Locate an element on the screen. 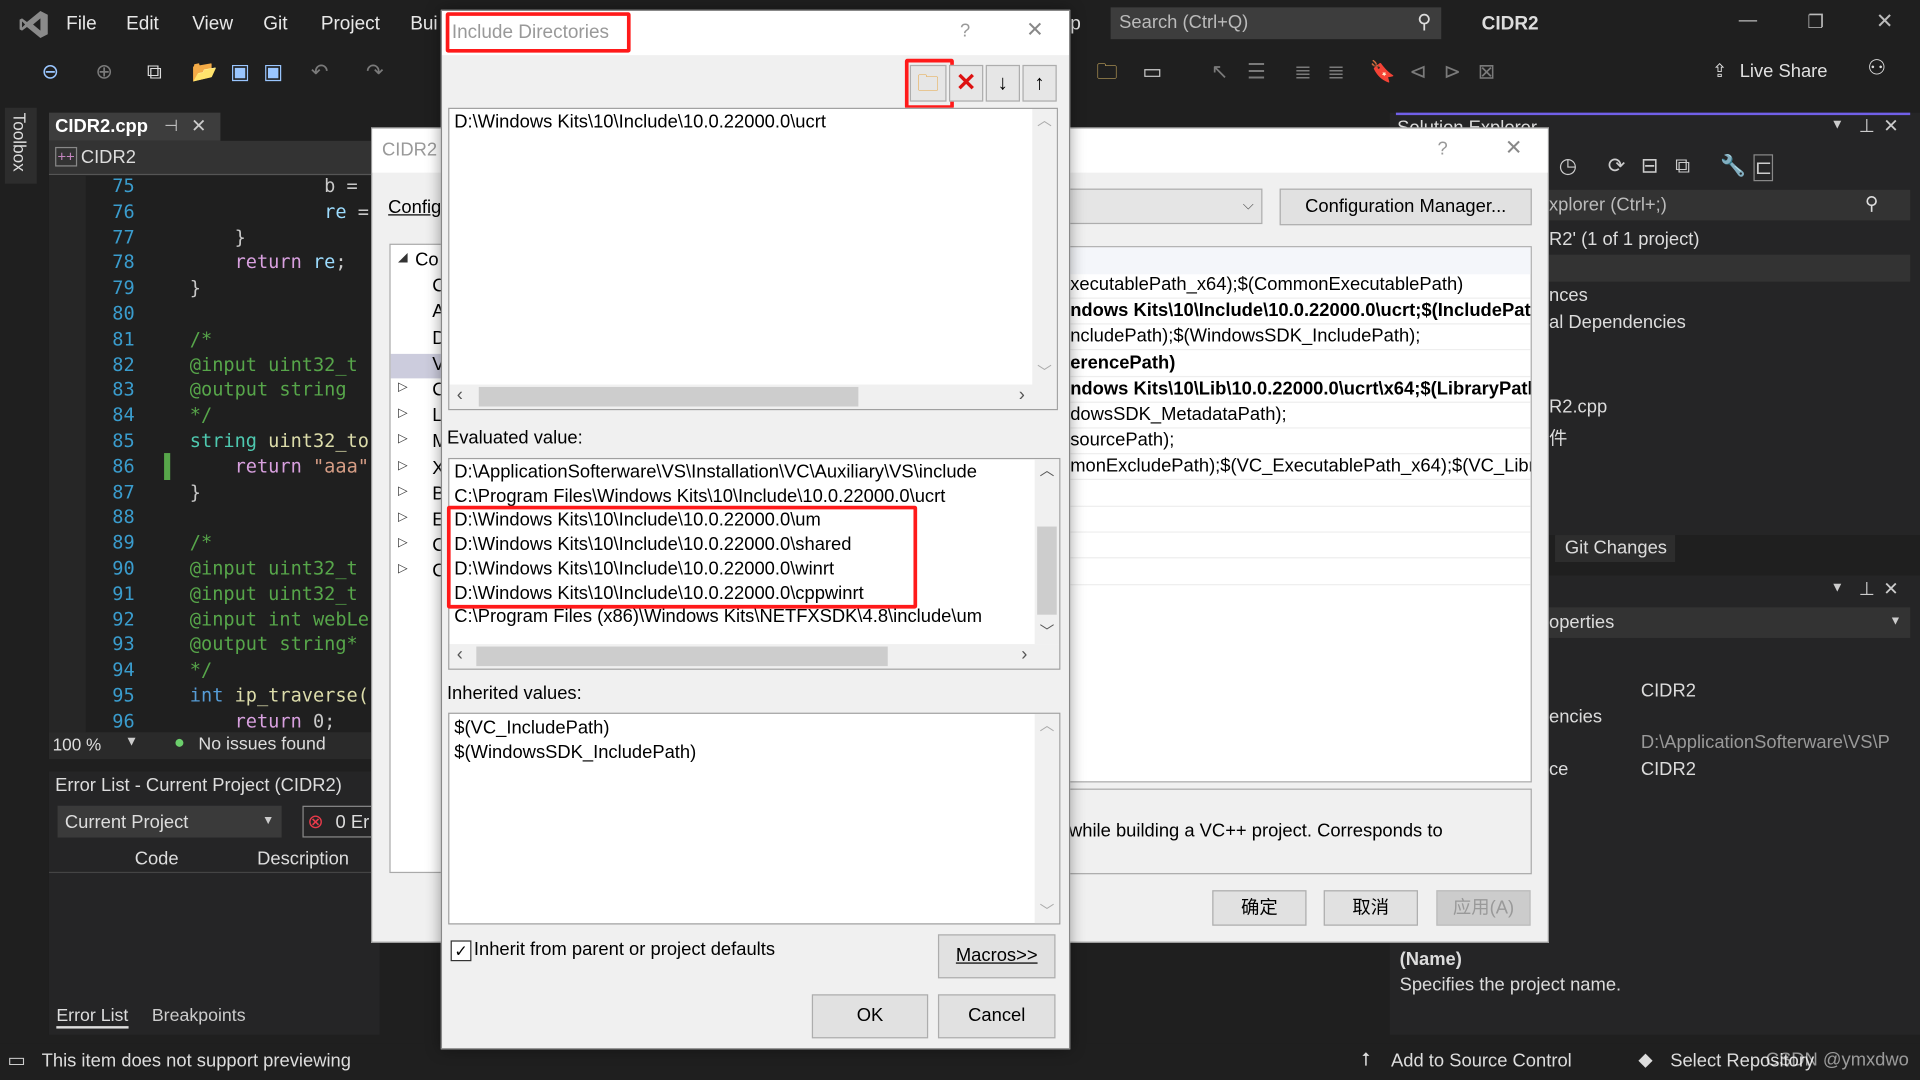  code-line: 90 @input uint32_t is located at coordinates (214, 569).